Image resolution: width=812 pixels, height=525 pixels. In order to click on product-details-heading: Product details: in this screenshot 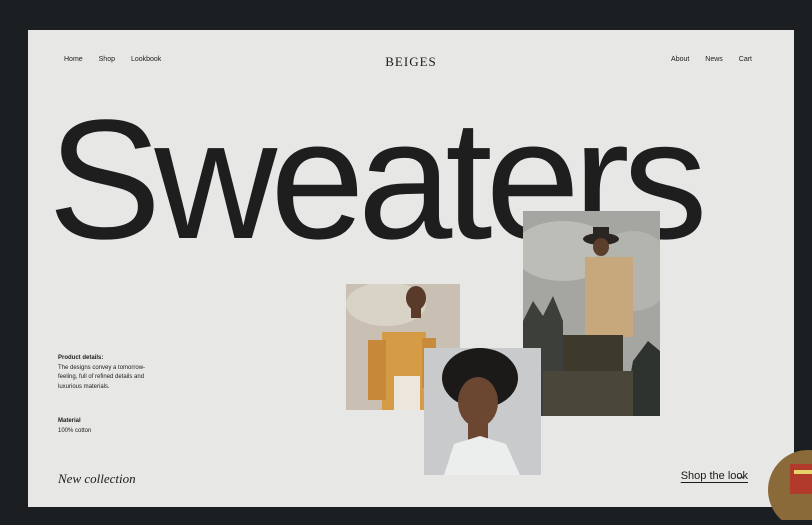, I will do `click(81, 358)`.